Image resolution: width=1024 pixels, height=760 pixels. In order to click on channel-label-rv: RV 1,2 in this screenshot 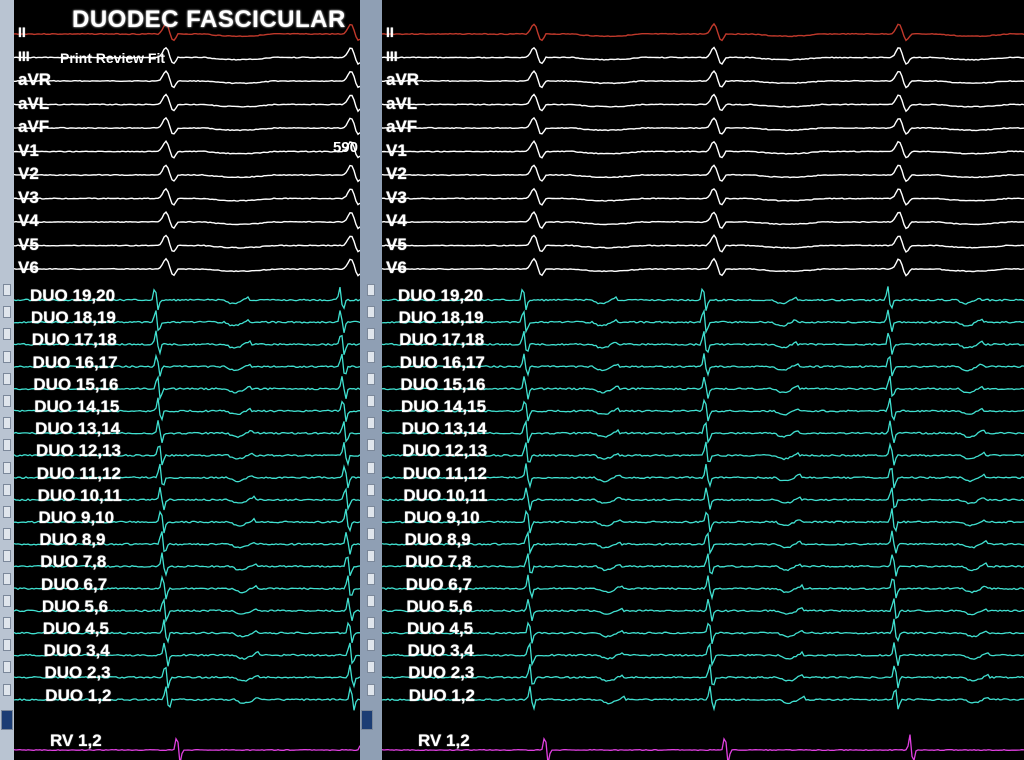, I will do `click(444, 740)`.